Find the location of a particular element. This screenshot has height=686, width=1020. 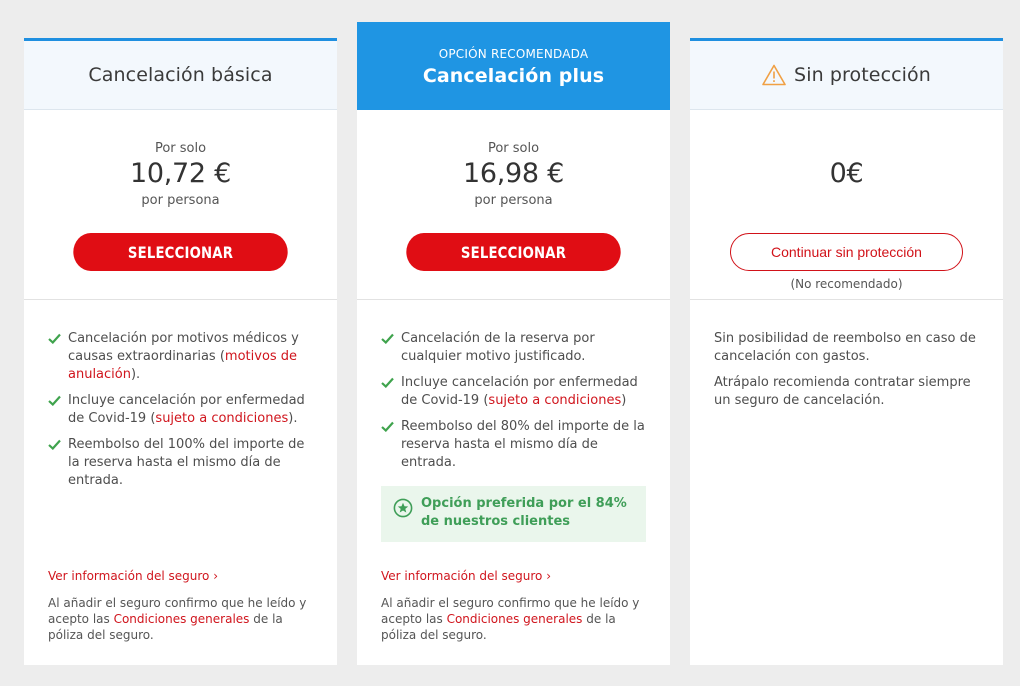

card-header: Sin protección is located at coordinates (846, 74).